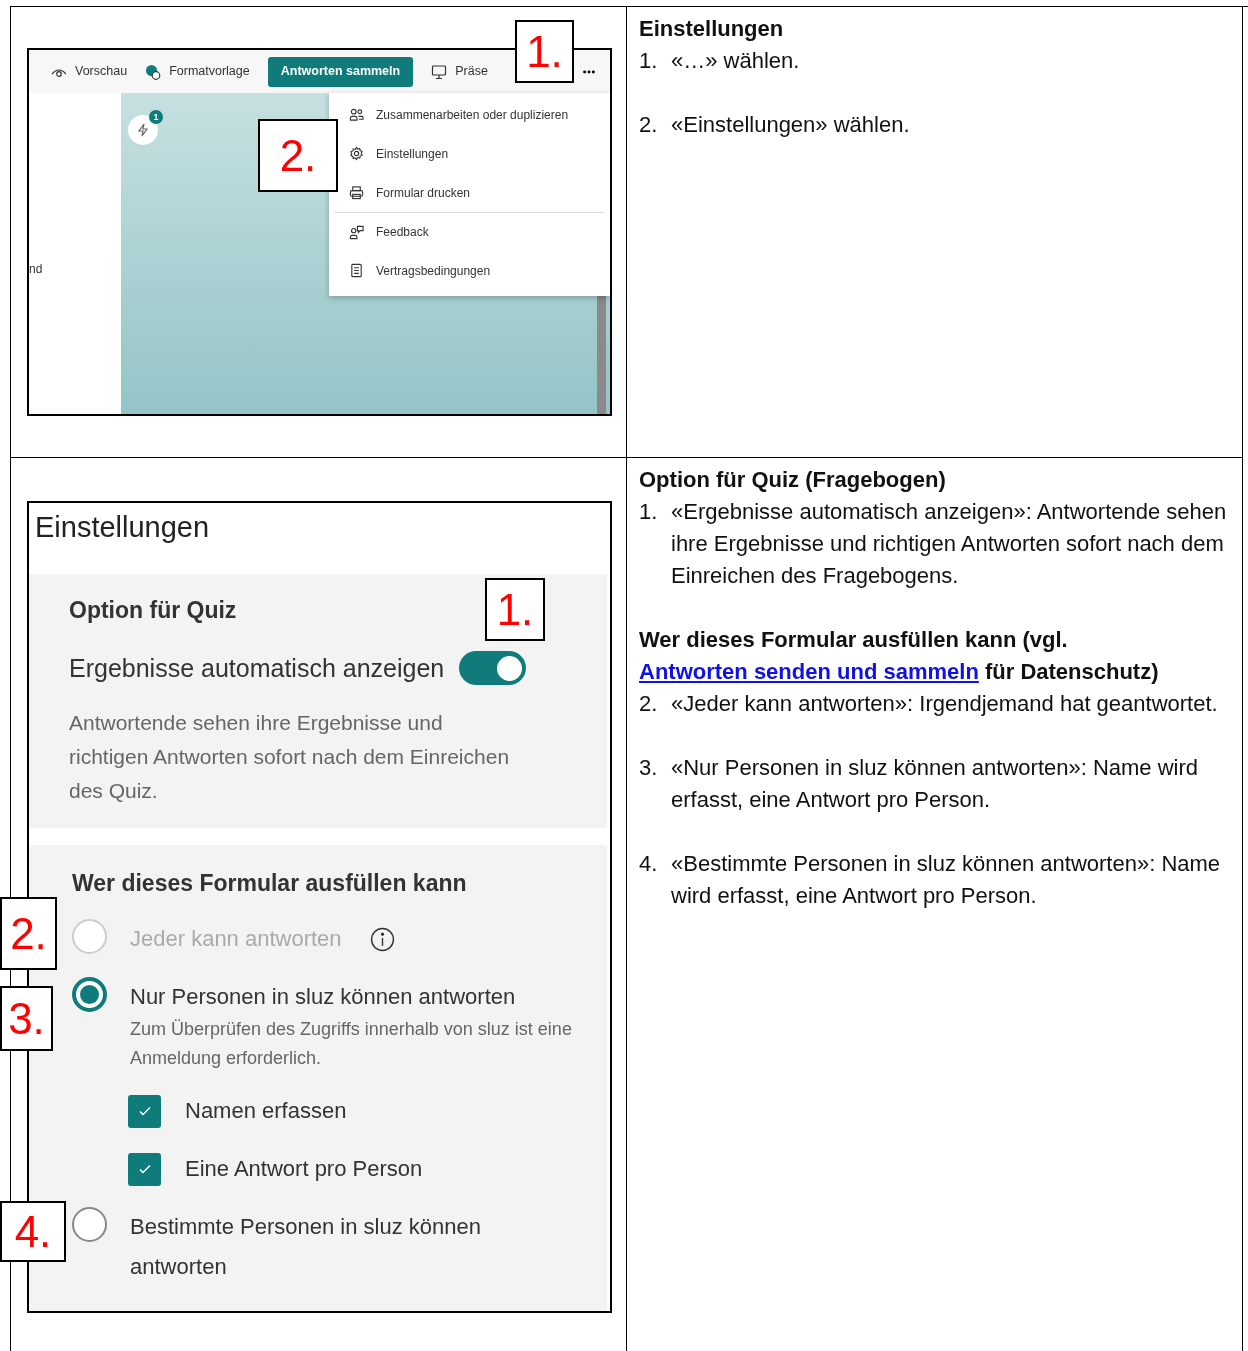 The height and width of the screenshot is (1351, 1248). What do you see at coordinates (946, 880) in the screenshot?
I see `step-text: «Bestimmte Personen in sluz können antworten»: Name wird erfasst, eine Antwort pro Person.` at bounding box center [946, 880].